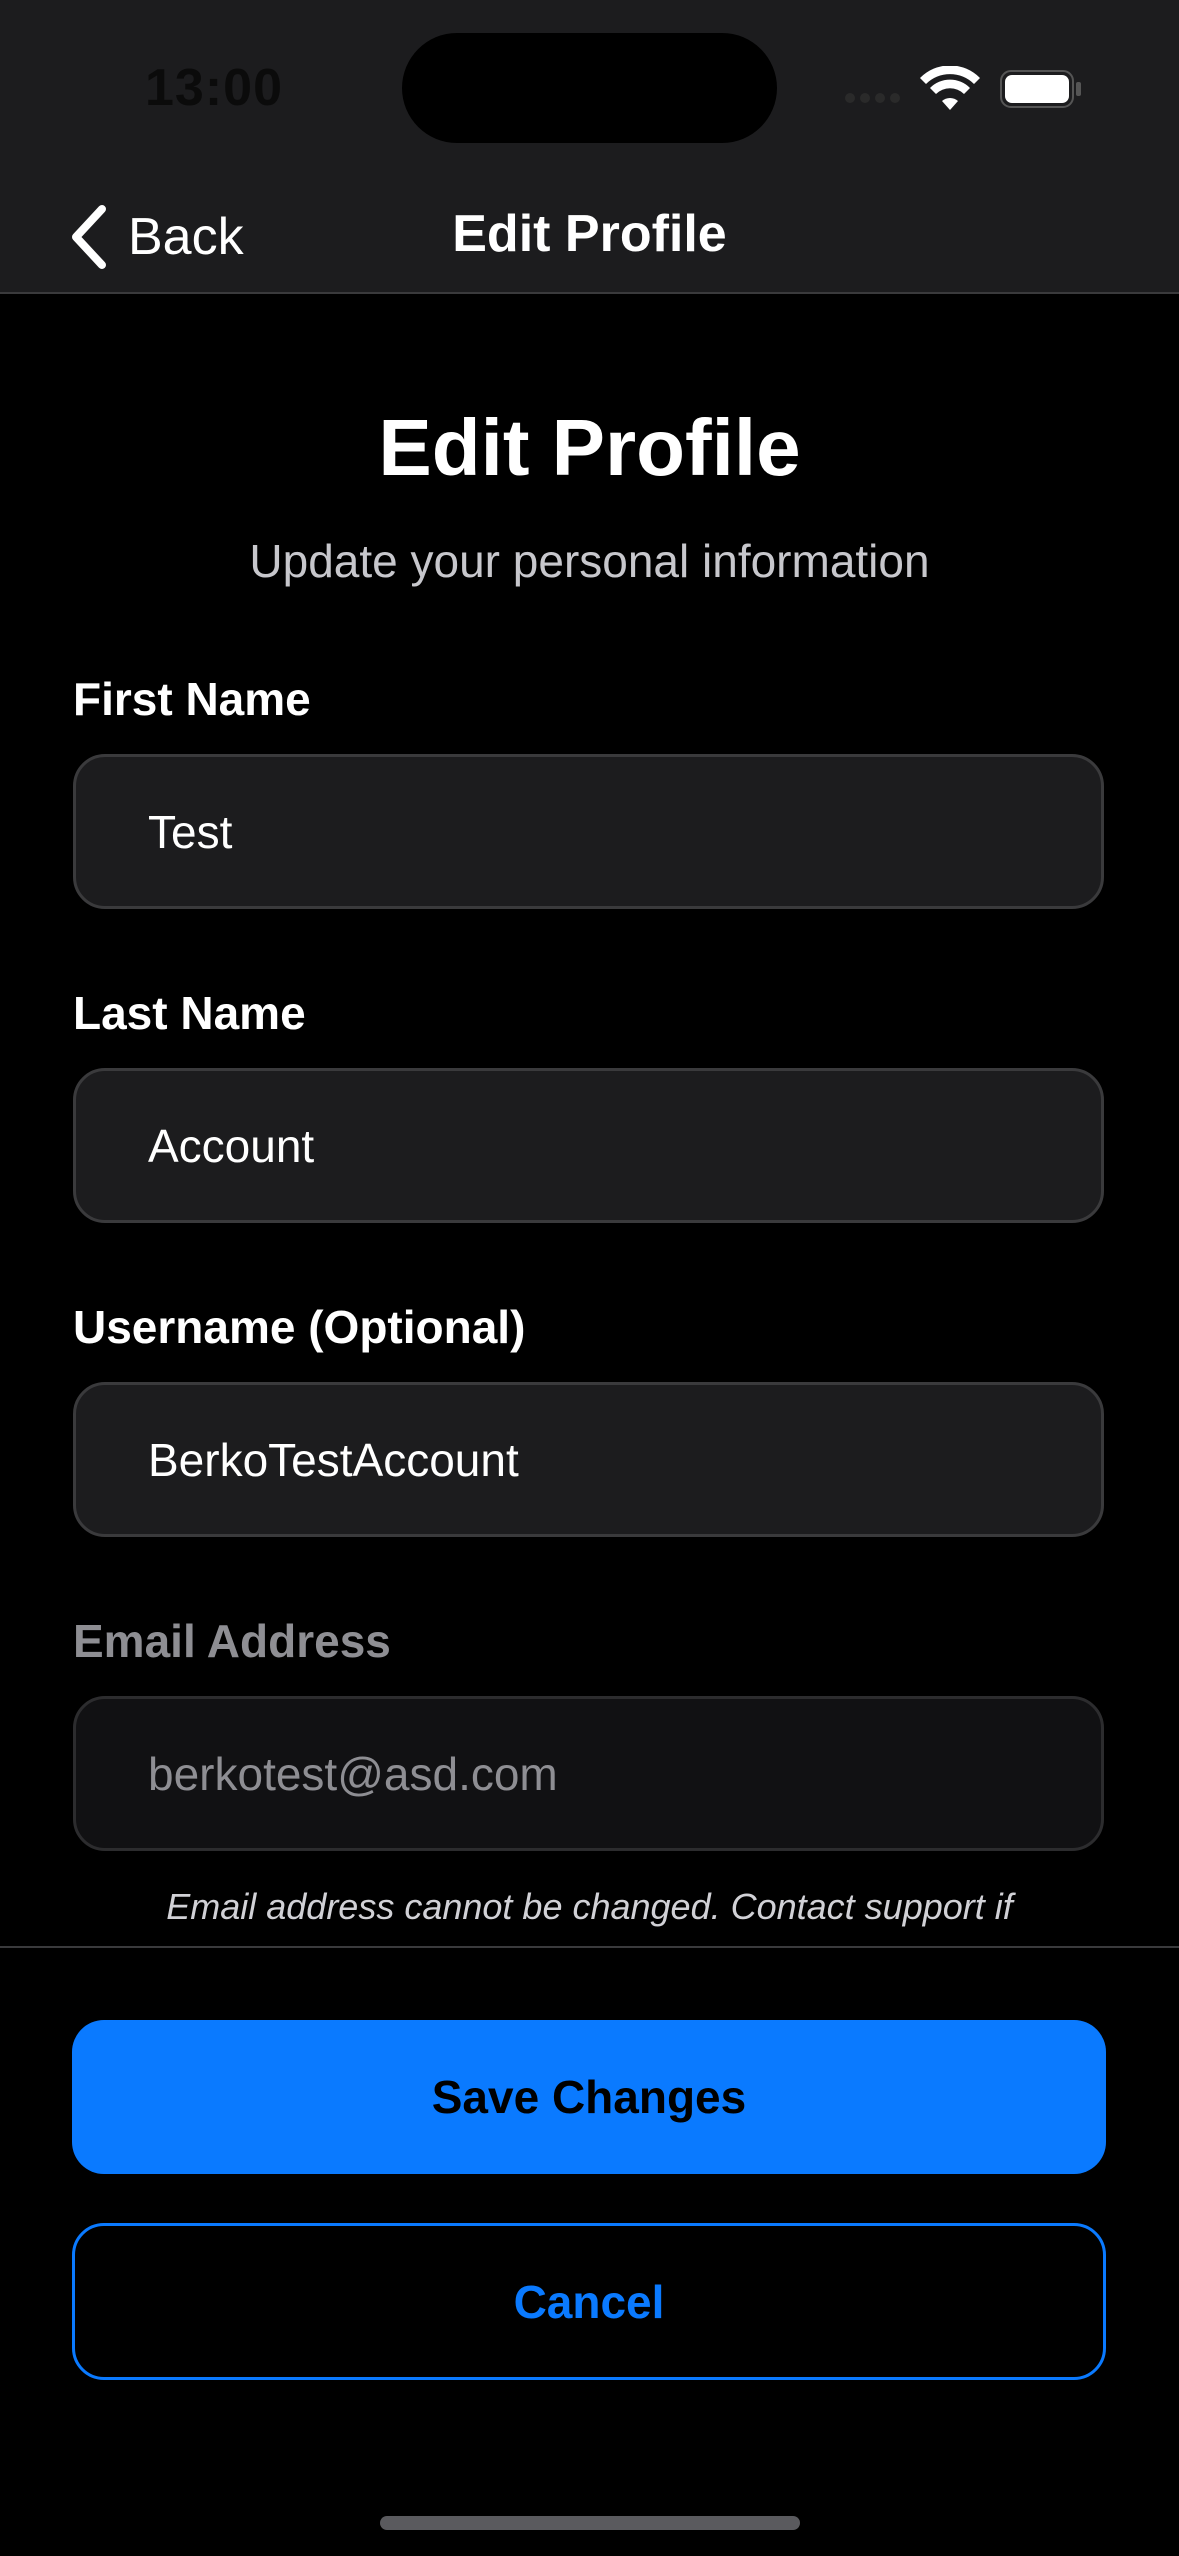 This screenshot has height=2556, width=1179. I want to click on last-name-input, so click(588, 1145).